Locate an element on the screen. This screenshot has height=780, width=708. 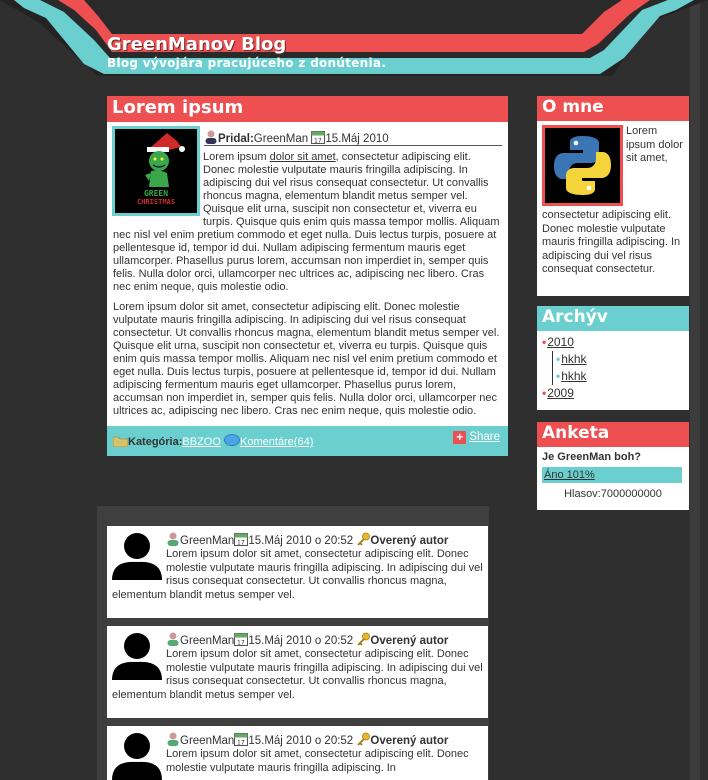
poll-answer-bar: Áno 101% is located at coordinates (612, 474).